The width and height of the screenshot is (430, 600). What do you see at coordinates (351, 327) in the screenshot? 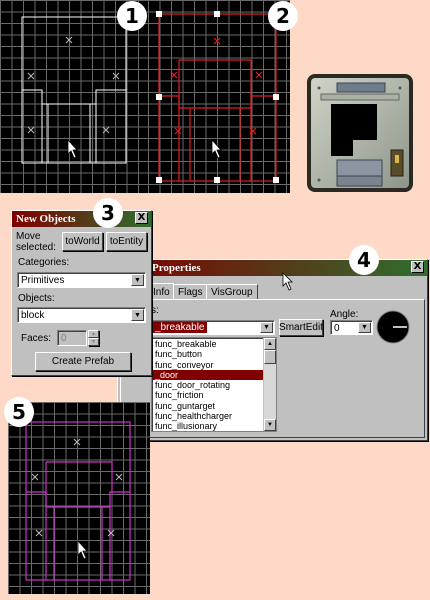
I see `angle-combo: 0 ▼` at bounding box center [351, 327].